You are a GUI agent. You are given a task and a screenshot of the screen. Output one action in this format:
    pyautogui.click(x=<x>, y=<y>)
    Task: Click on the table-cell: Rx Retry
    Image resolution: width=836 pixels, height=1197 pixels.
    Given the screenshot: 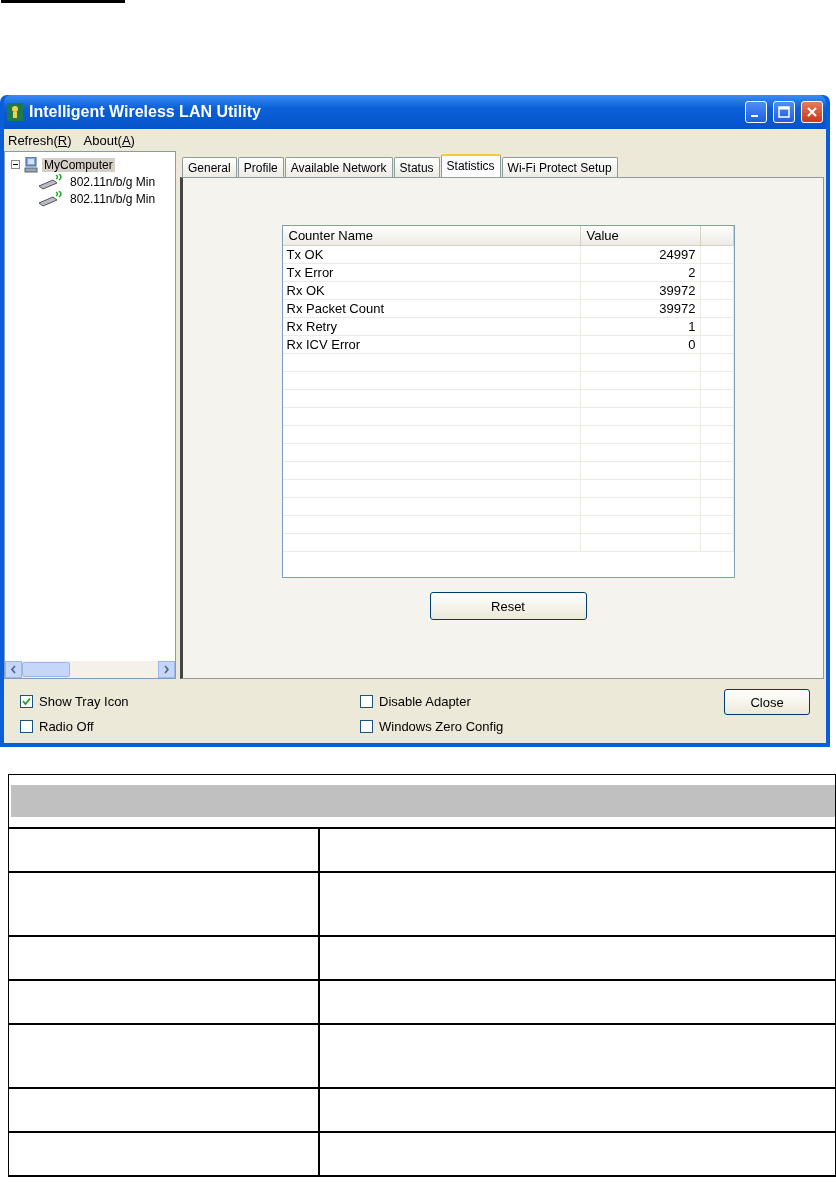 What is the action you would take?
    pyautogui.click(x=431, y=326)
    